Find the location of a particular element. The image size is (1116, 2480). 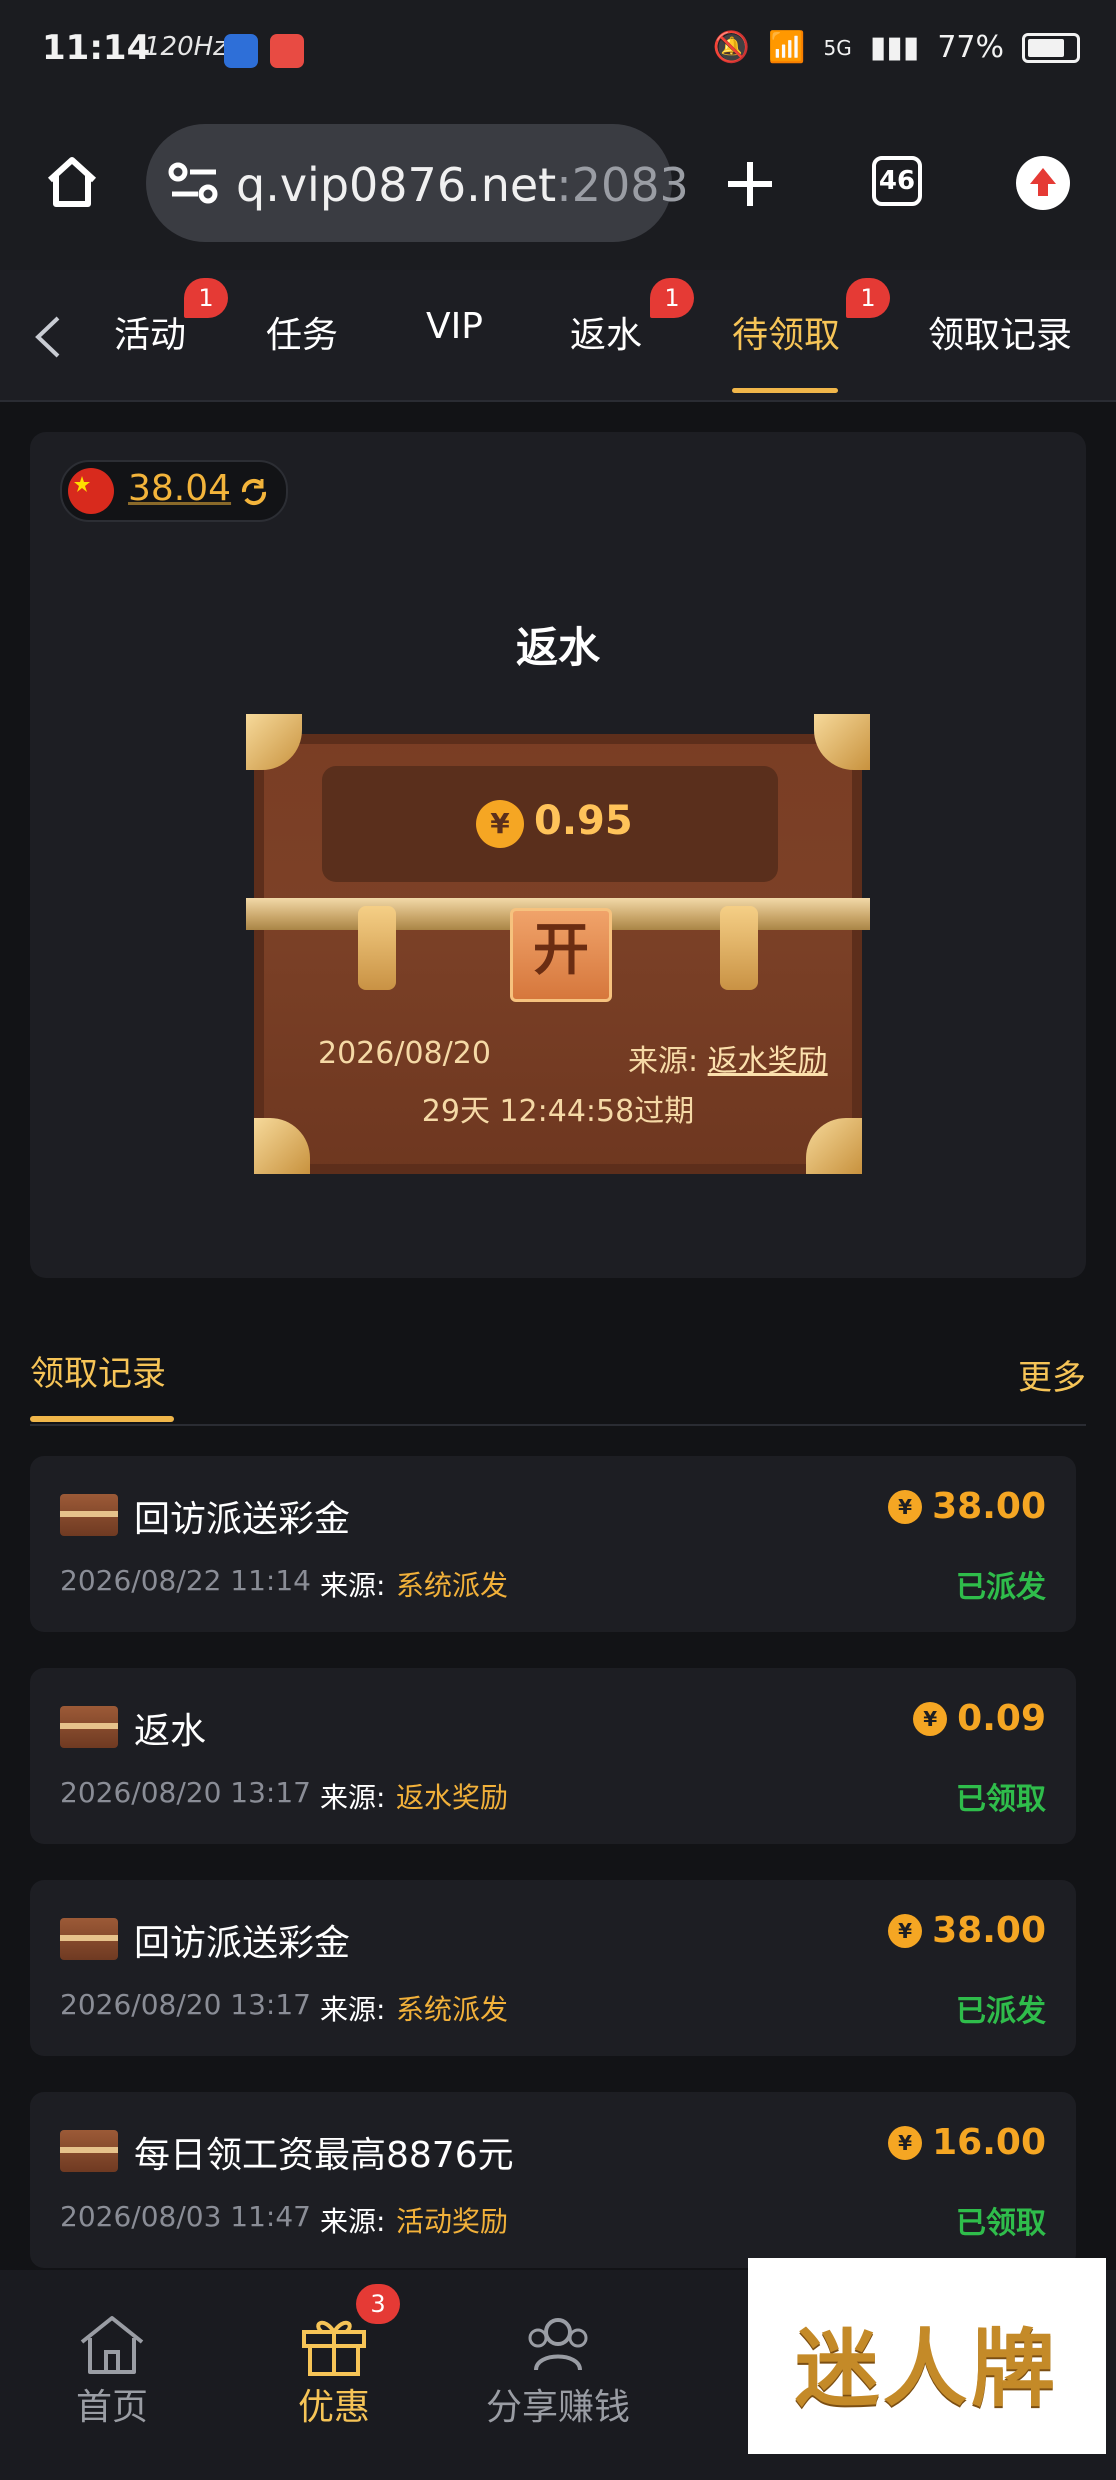

tab-rebate: 返水 is located at coordinates (606, 332).